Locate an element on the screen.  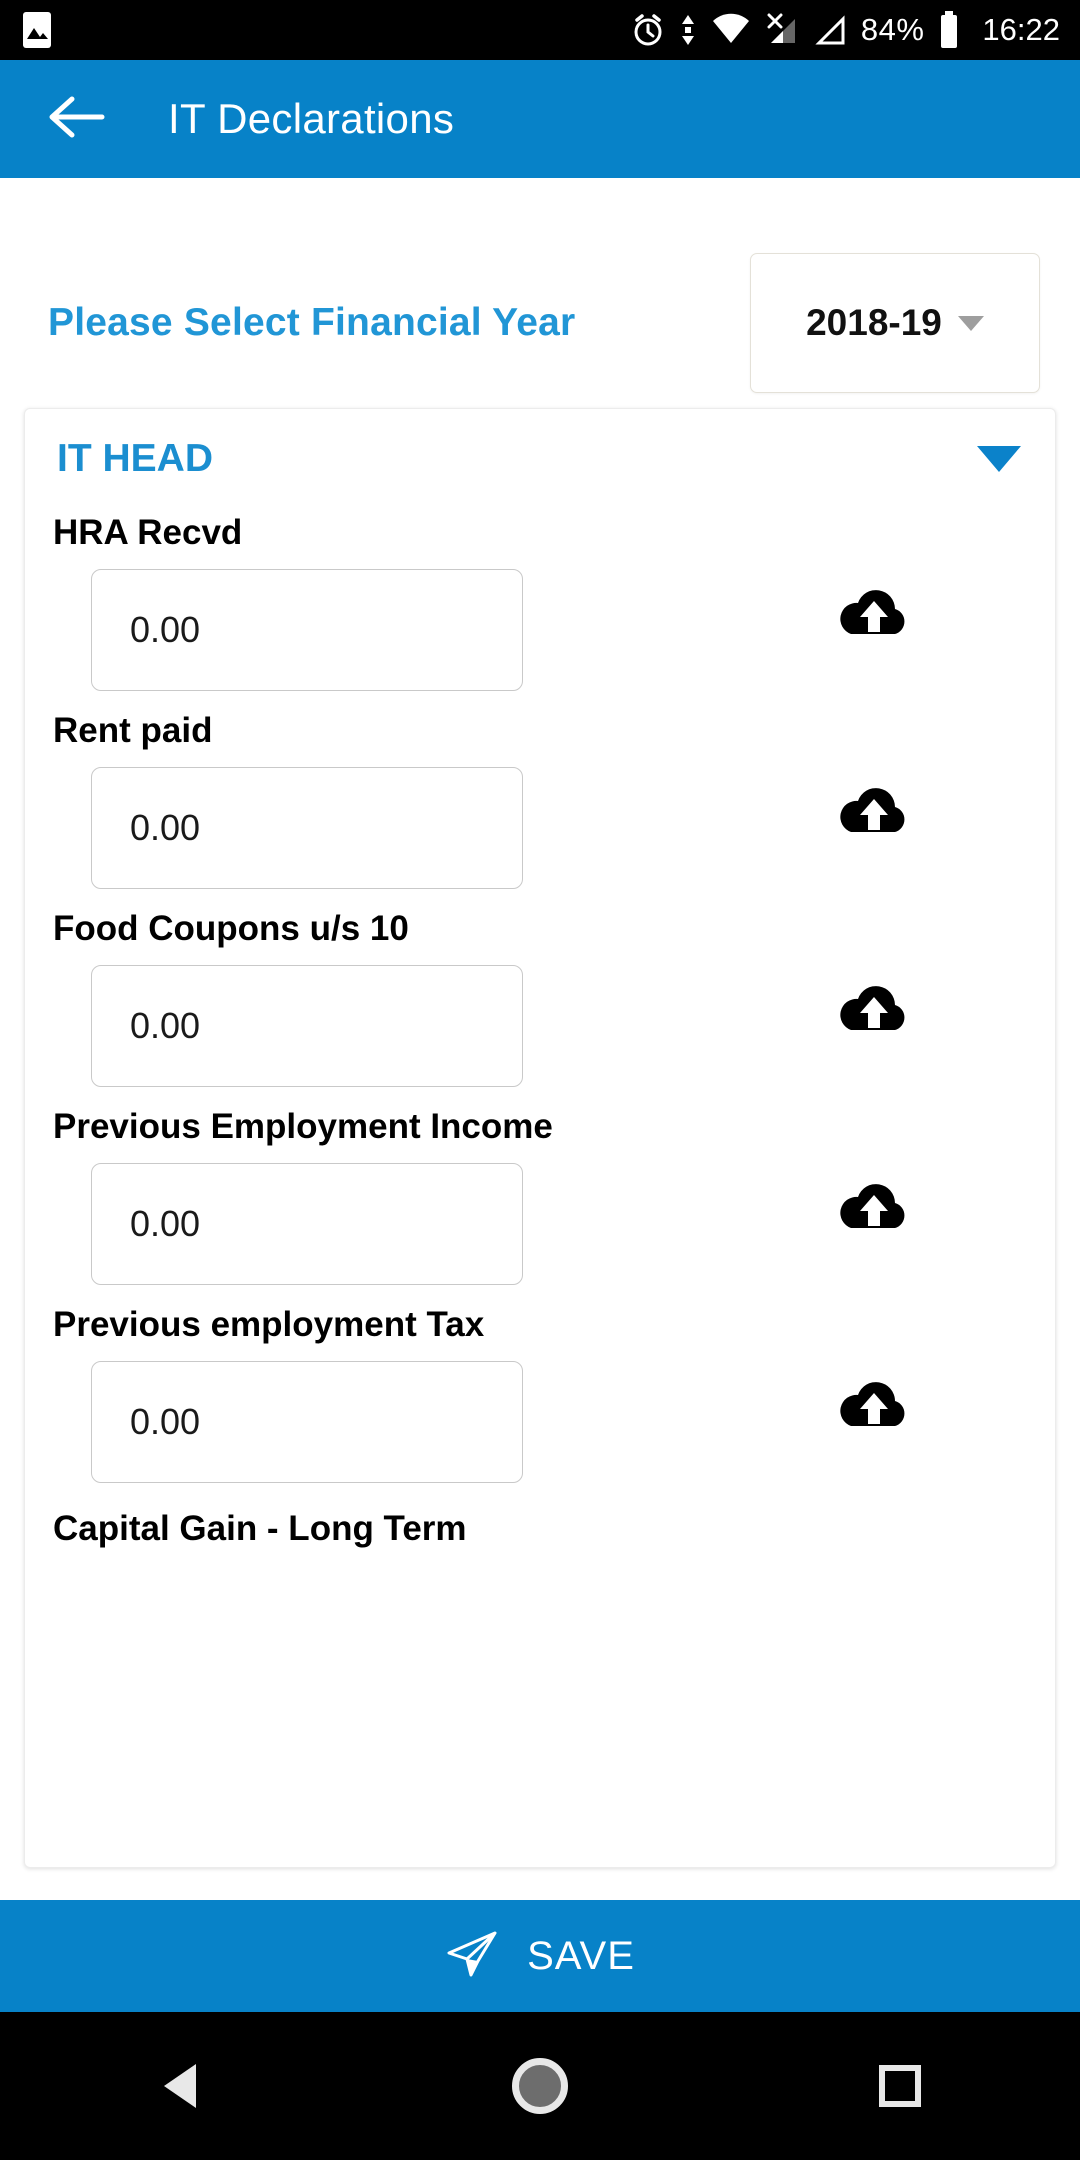
page-title: IT Declarations is located at coordinates (311, 118).